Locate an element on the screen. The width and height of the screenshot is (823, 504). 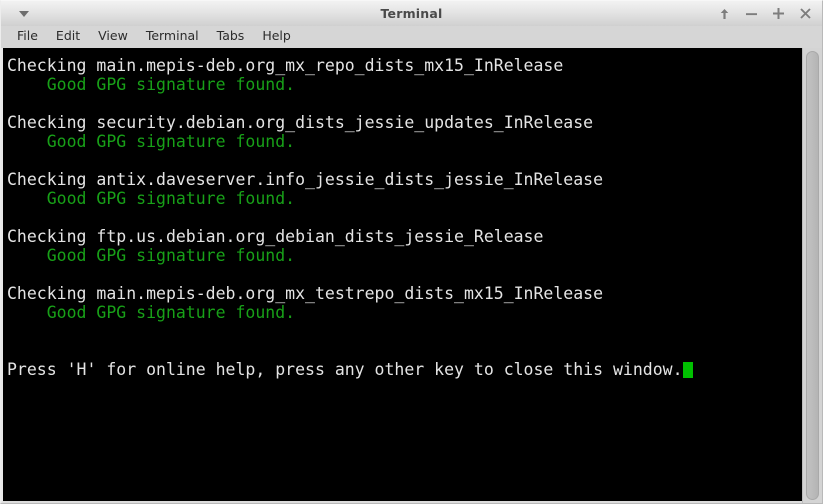
scrollbar-thumb is located at coordinates (812, 275).